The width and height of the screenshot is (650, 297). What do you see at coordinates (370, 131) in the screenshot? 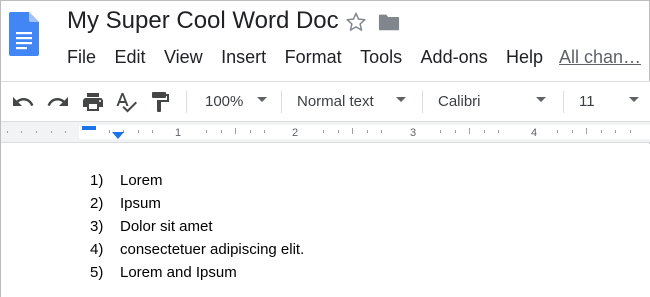
I see `ruler-page-ticks` at bounding box center [370, 131].